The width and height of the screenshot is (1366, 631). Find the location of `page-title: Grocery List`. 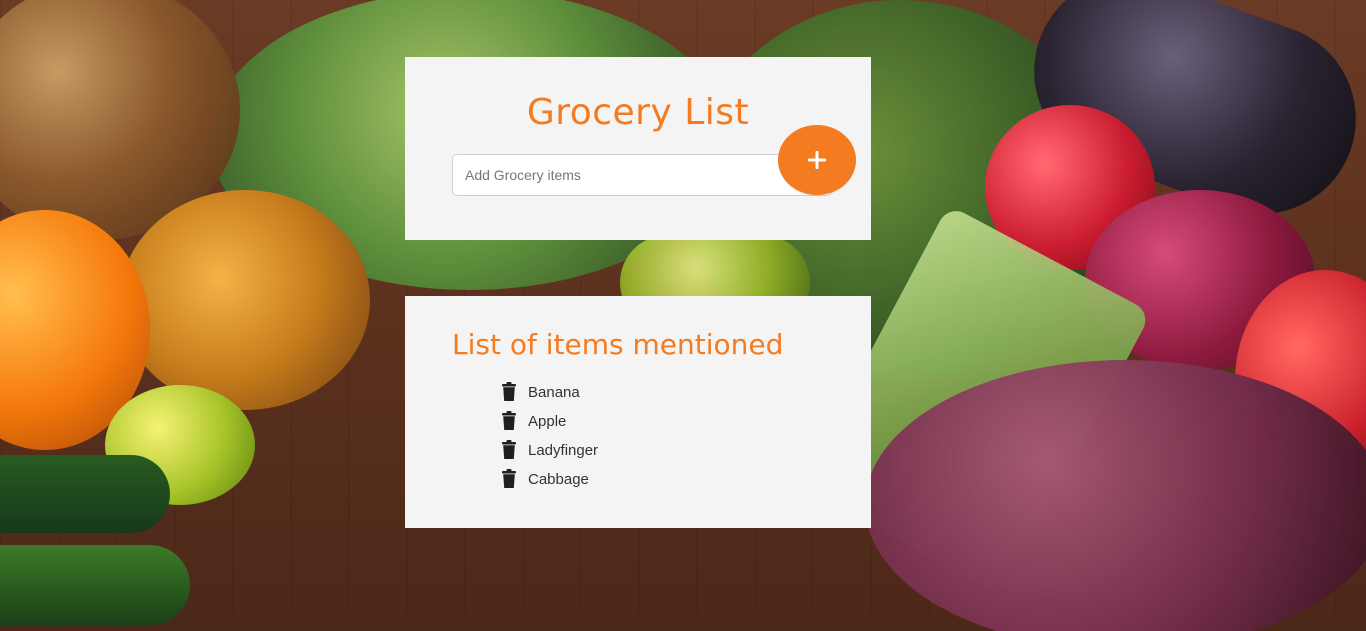

page-title: Grocery List is located at coordinates (638, 112).